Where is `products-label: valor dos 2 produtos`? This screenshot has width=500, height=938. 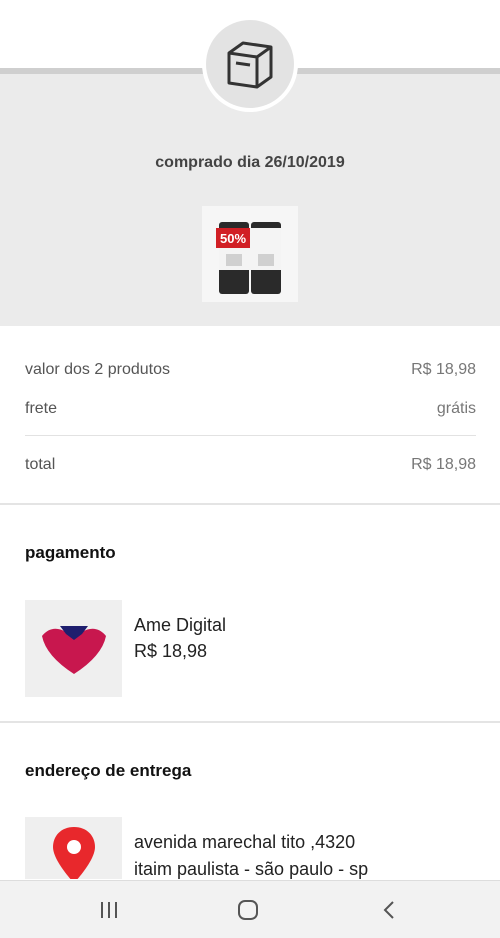
products-label: valor dos 2 produtos is located at coordinates (97, 369).